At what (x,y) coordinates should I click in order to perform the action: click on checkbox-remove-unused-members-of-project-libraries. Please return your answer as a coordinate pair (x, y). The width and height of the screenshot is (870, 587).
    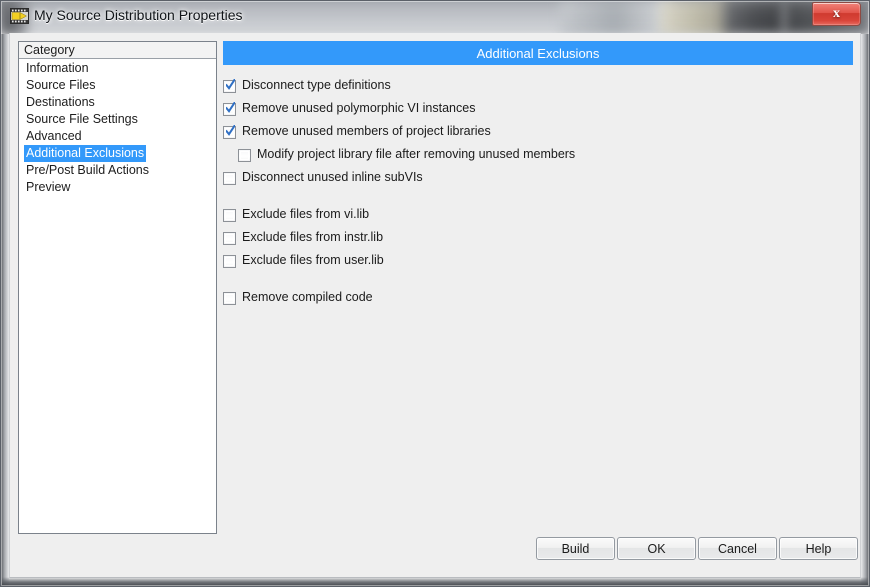
    Looking at the image, I should click on (229, 132).